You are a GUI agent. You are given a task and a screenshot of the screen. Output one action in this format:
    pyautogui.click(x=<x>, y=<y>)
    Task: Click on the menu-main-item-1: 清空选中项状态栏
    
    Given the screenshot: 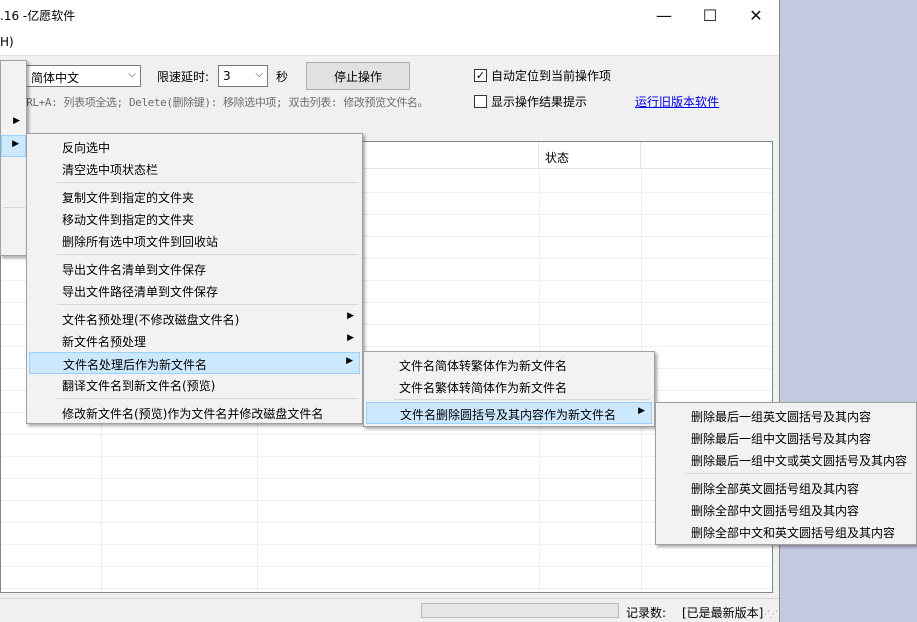 What is the action you would take?
    pyautogui.click(x=194, y=169)
    